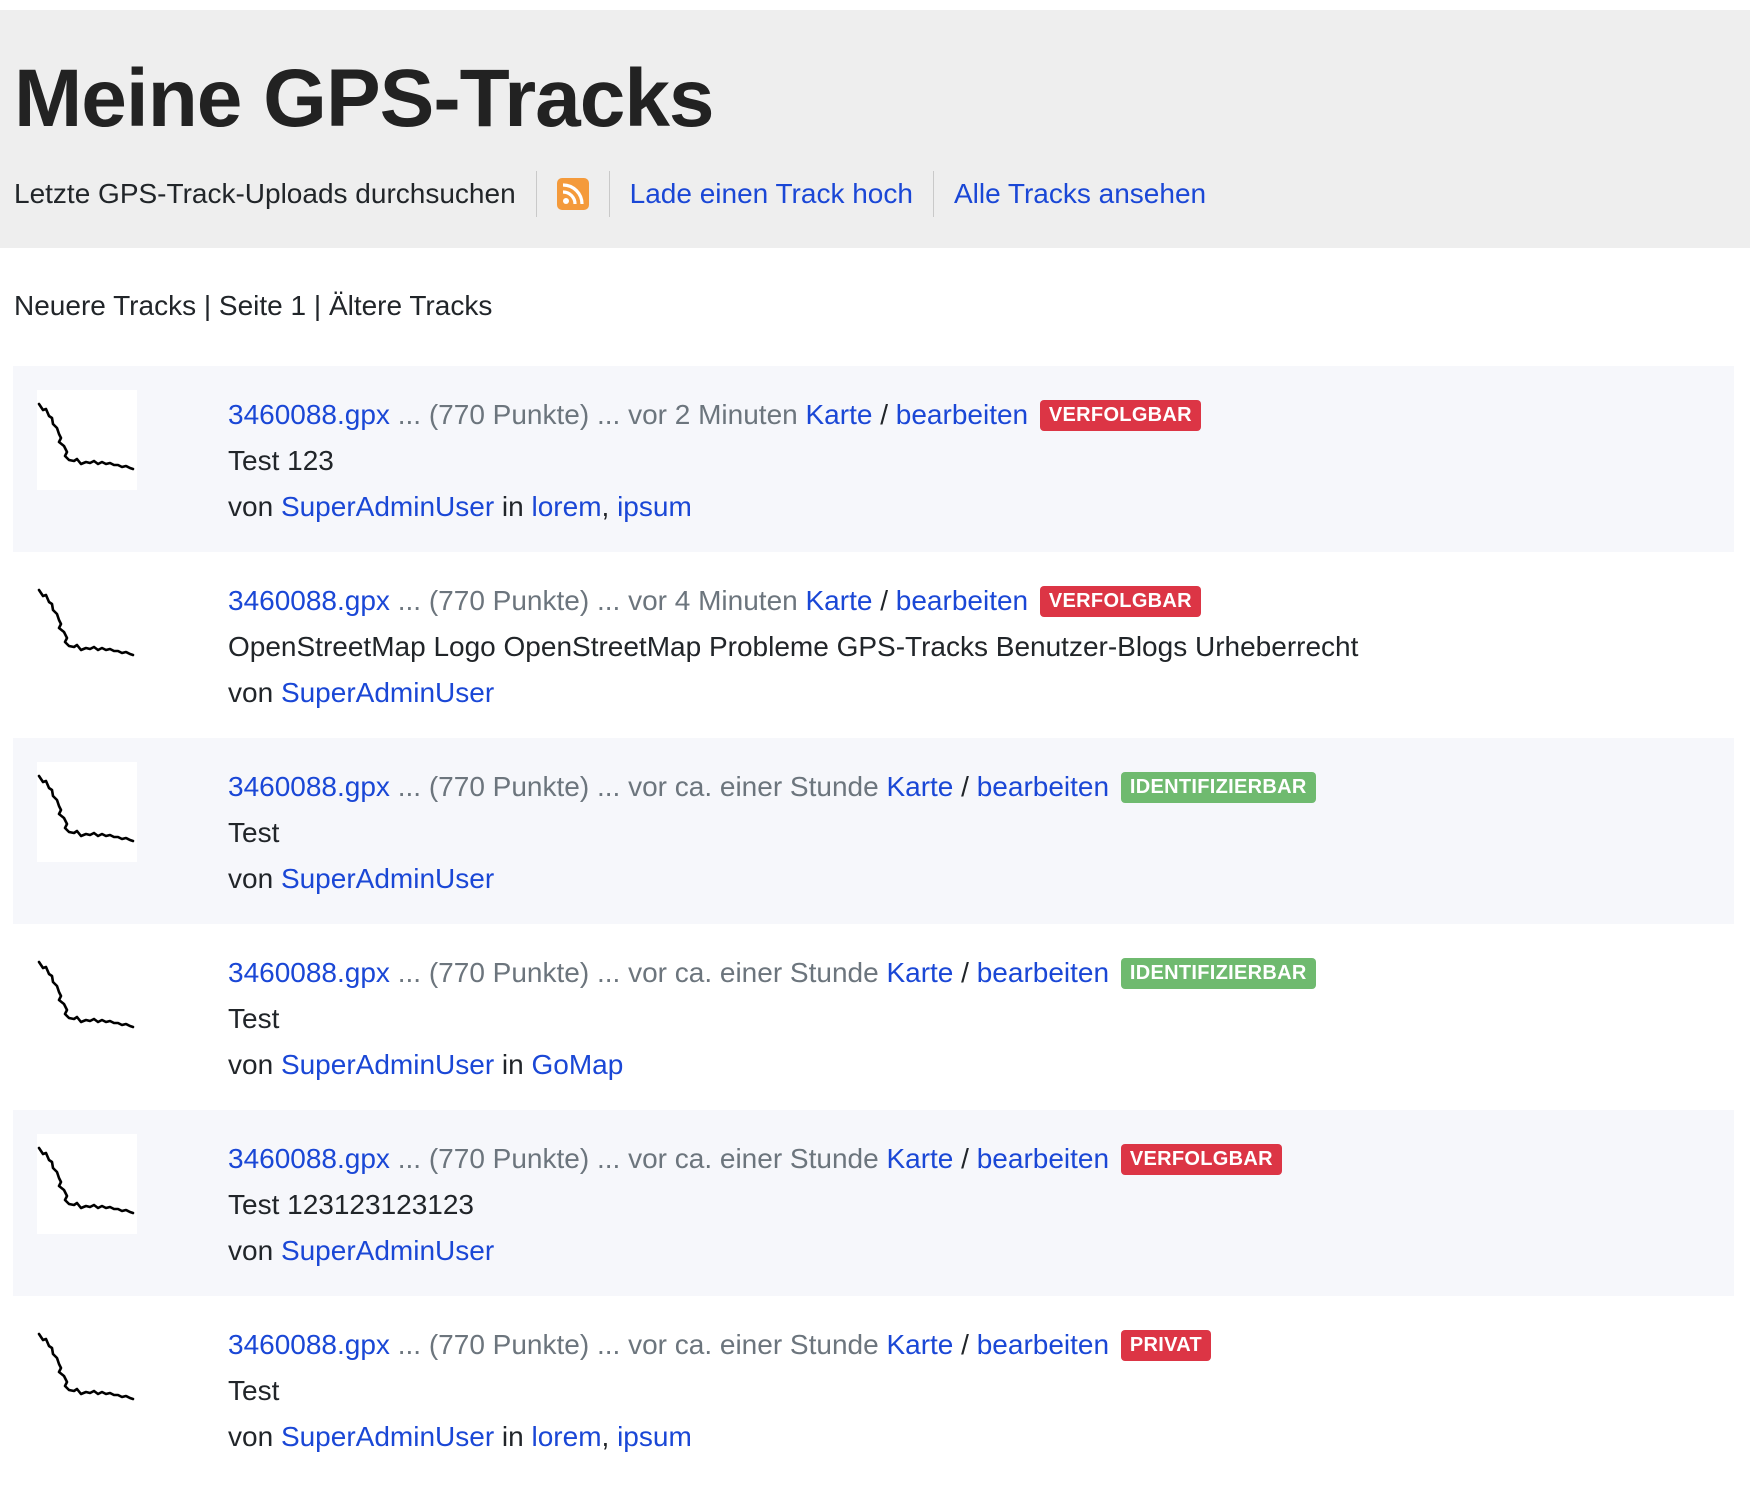 The image size is (1750, 1488). What do you see at coordinates (578, 1064) in the screenshot?
I see `track-tag-link: GoMap` at bounding box center [578, 1064].